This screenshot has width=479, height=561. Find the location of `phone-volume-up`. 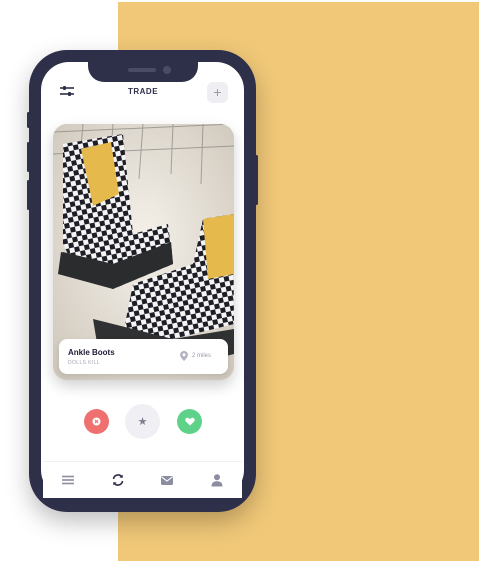

phone-volume-up is located at coordinates (28, 157).